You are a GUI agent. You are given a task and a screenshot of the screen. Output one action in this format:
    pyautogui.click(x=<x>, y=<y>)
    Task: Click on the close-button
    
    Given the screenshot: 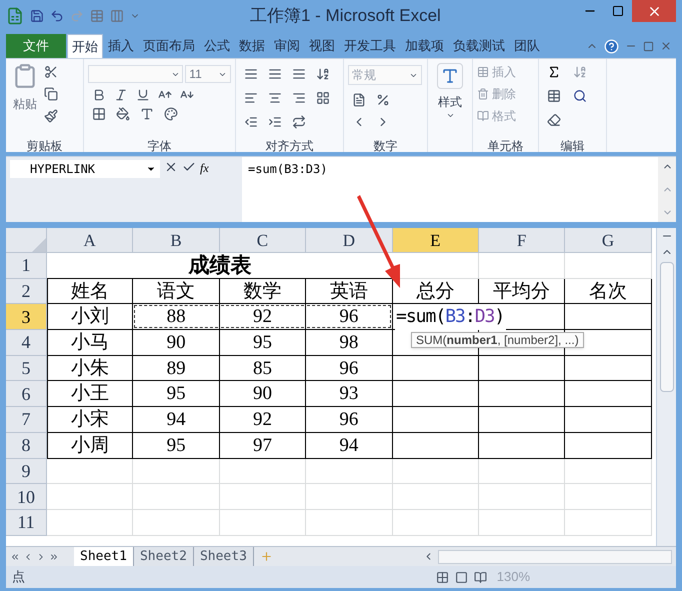 What is the action you would take?
    pyautogui.click(x=654, y=11)
    